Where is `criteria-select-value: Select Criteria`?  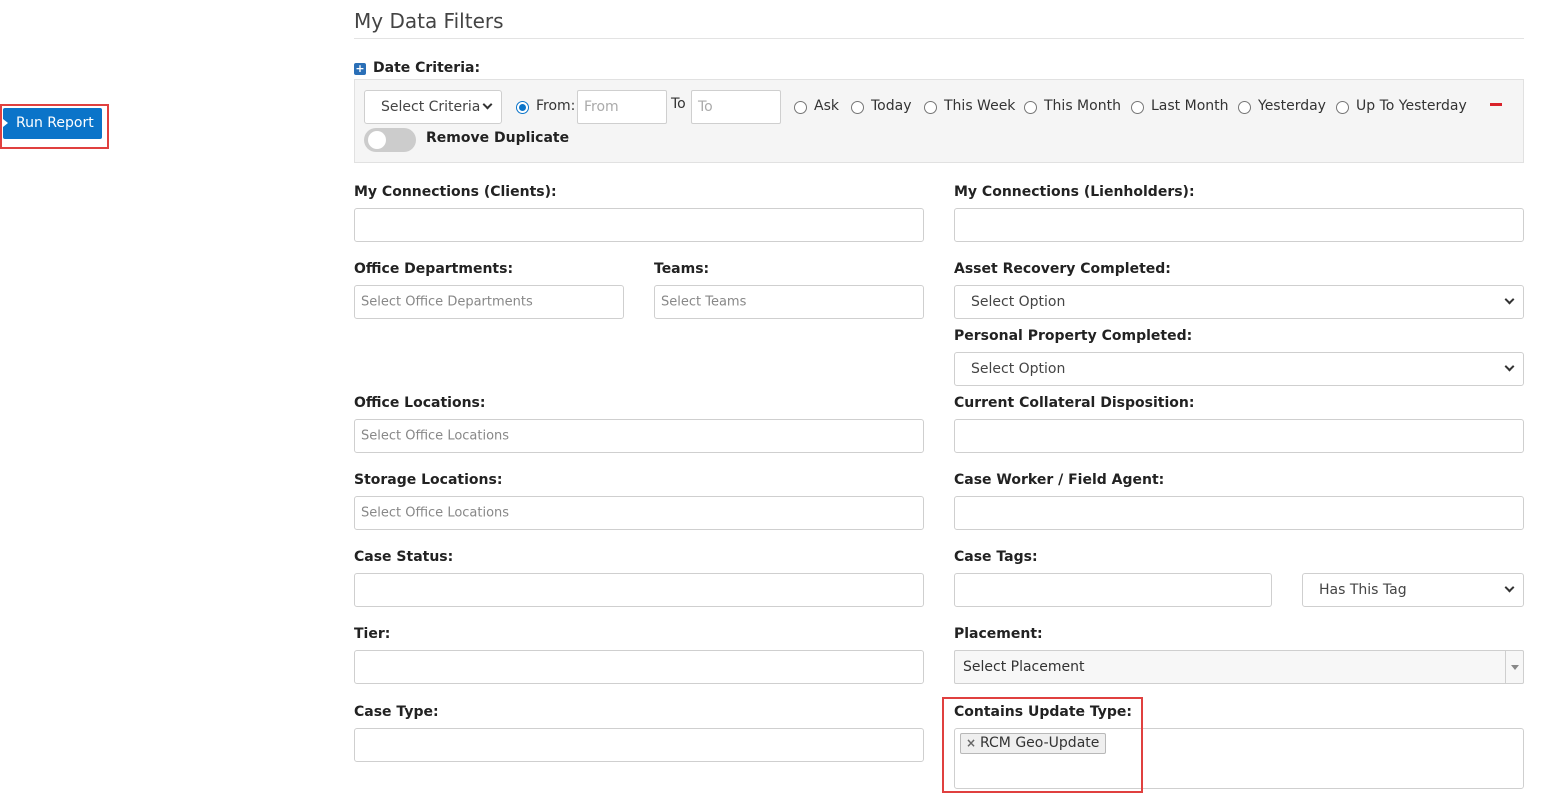
criteria-select-value: Select Criteria is located at coordinates (431, 107).